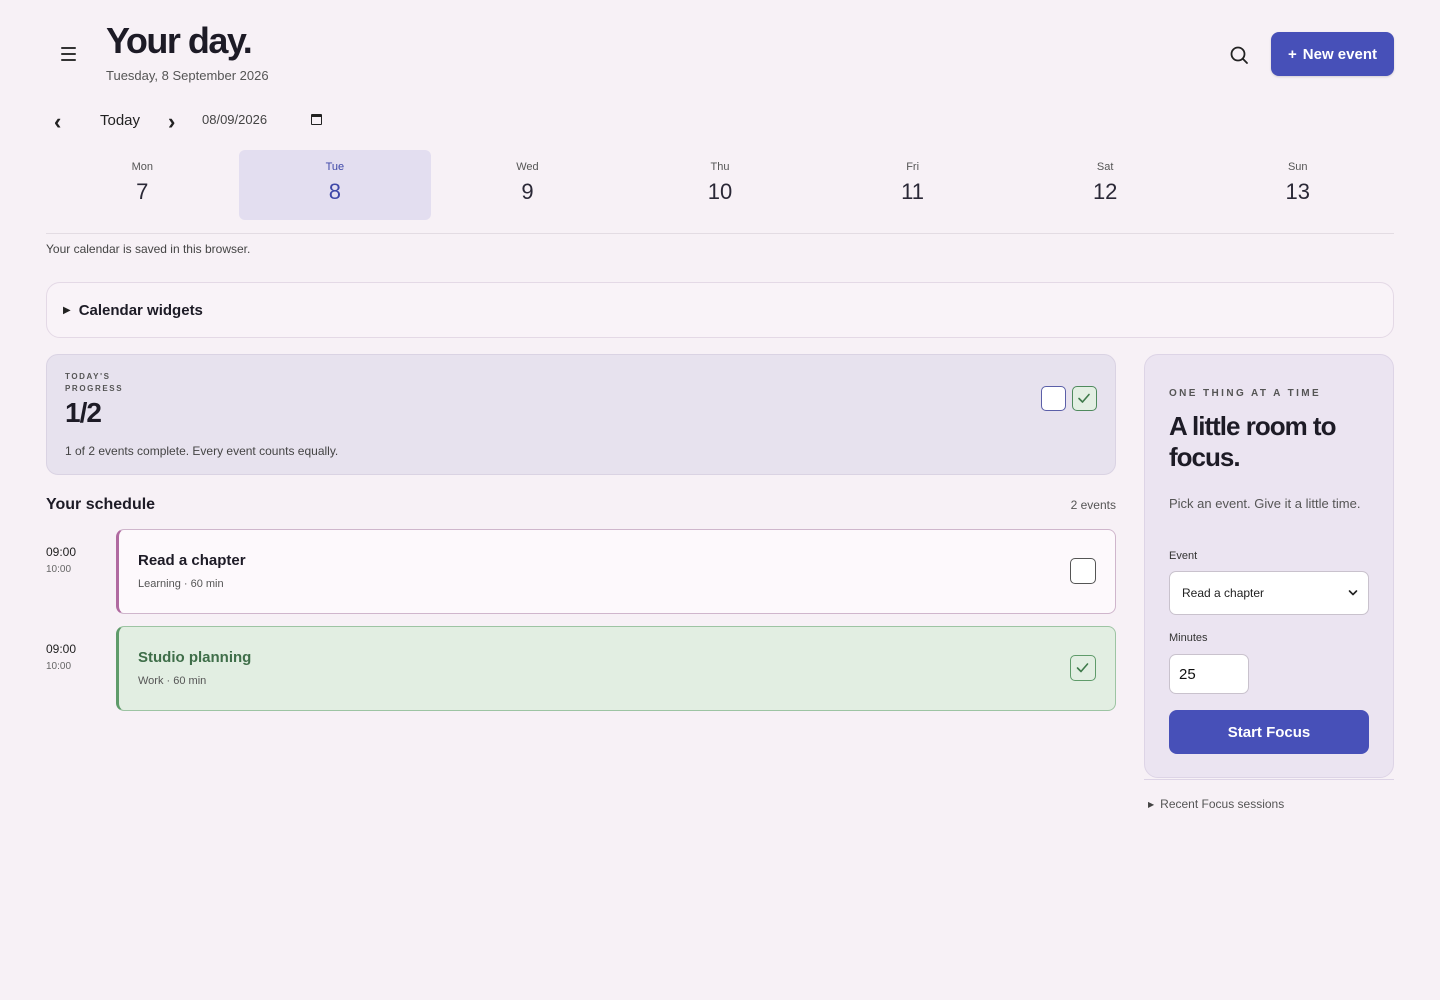 The width and height of the screenshot is (1440, 1000). Describe the element at coordinates (1093, 505) in the screenshot. I see `schedule-count: 2 events` at that location.